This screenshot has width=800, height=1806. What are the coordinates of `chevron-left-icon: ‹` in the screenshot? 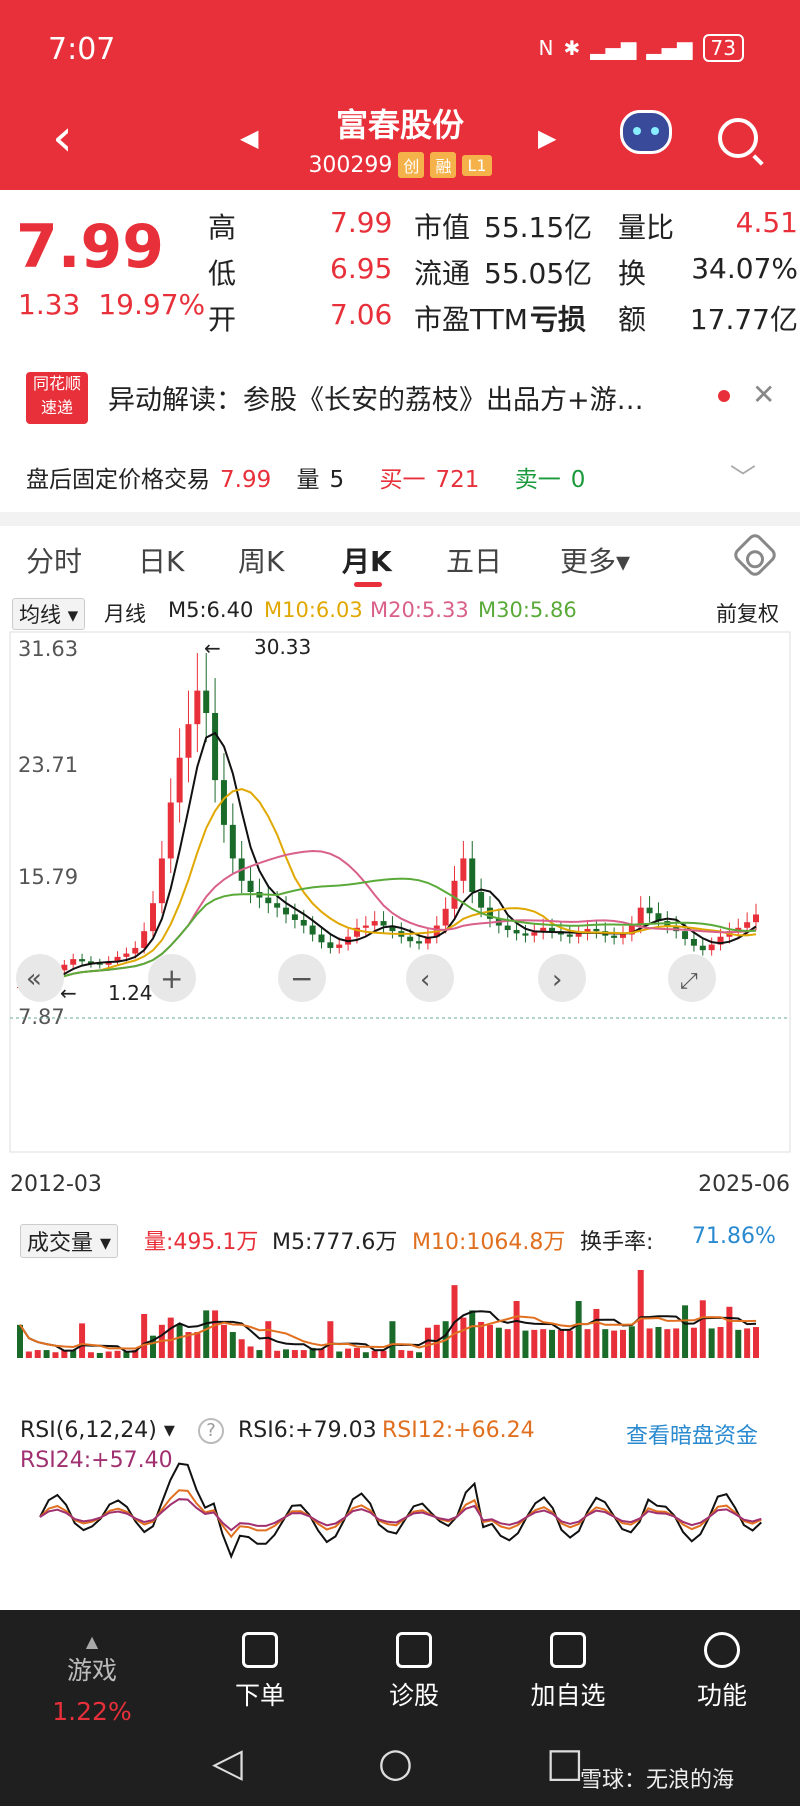 It's located at (425, 980).